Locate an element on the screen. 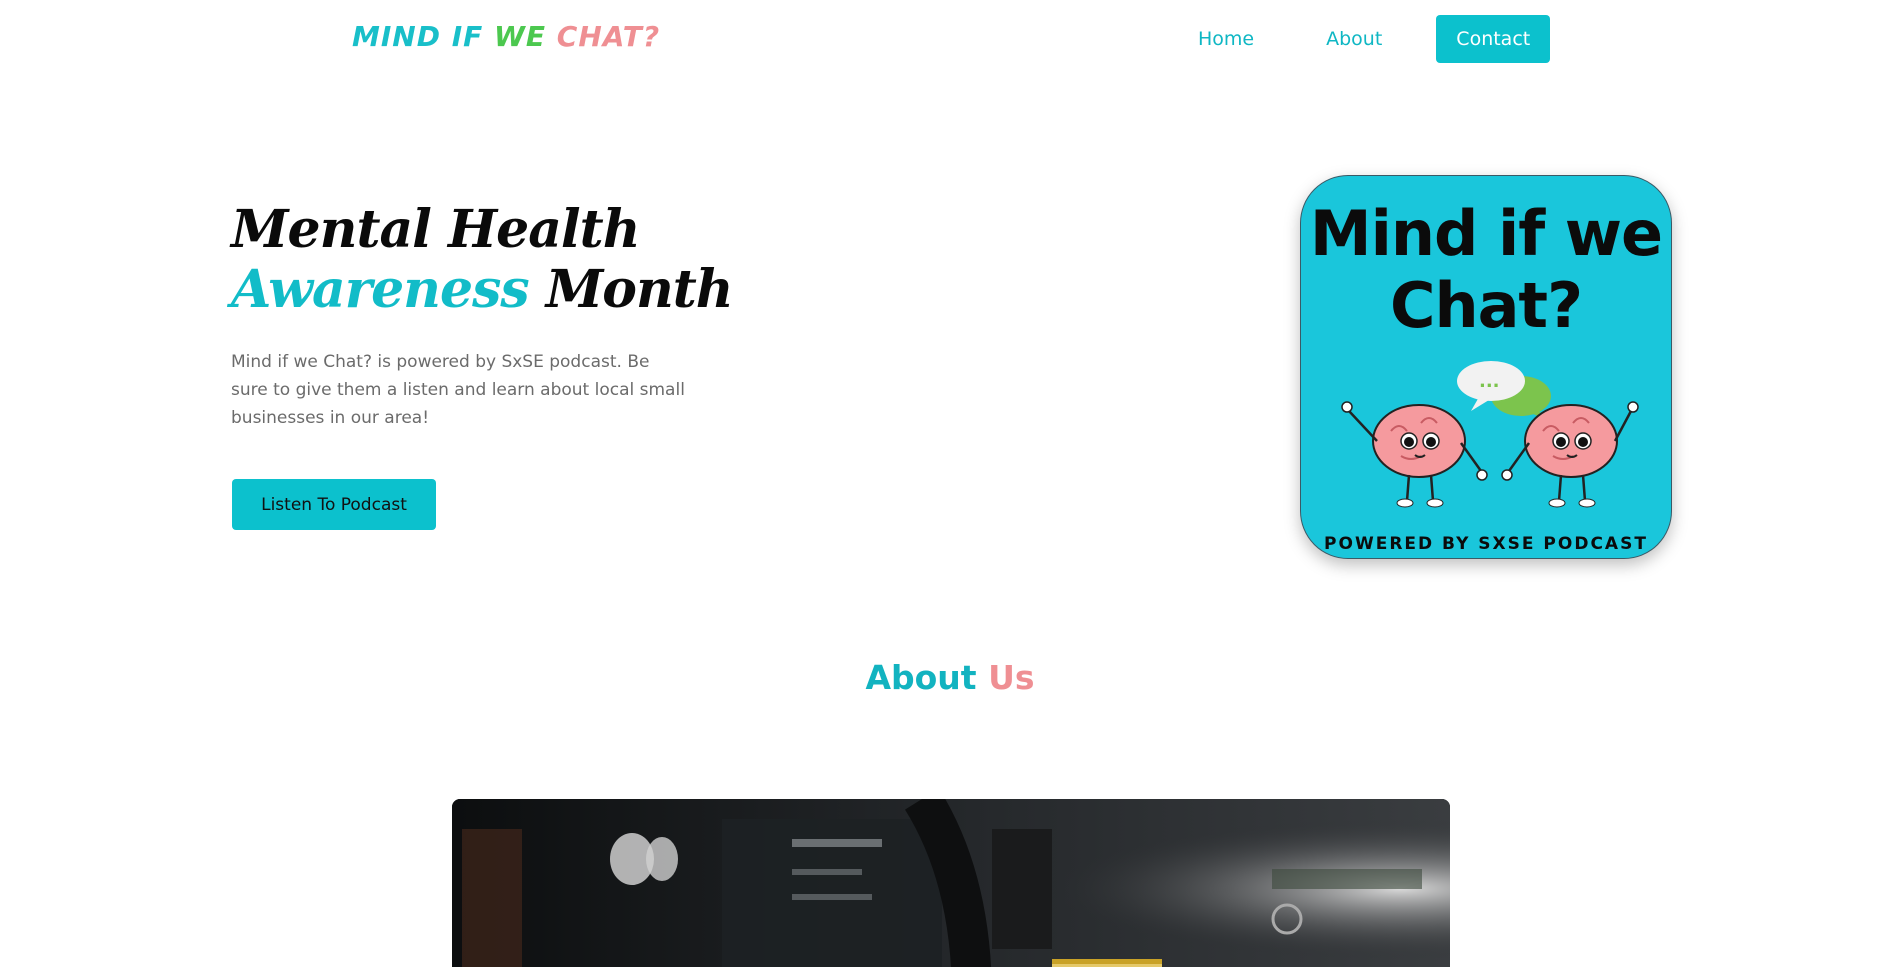 This screenshot has height=967, width=1900. site-logo: MIND IF WE CHAT? is located at coordinates (506, 36).